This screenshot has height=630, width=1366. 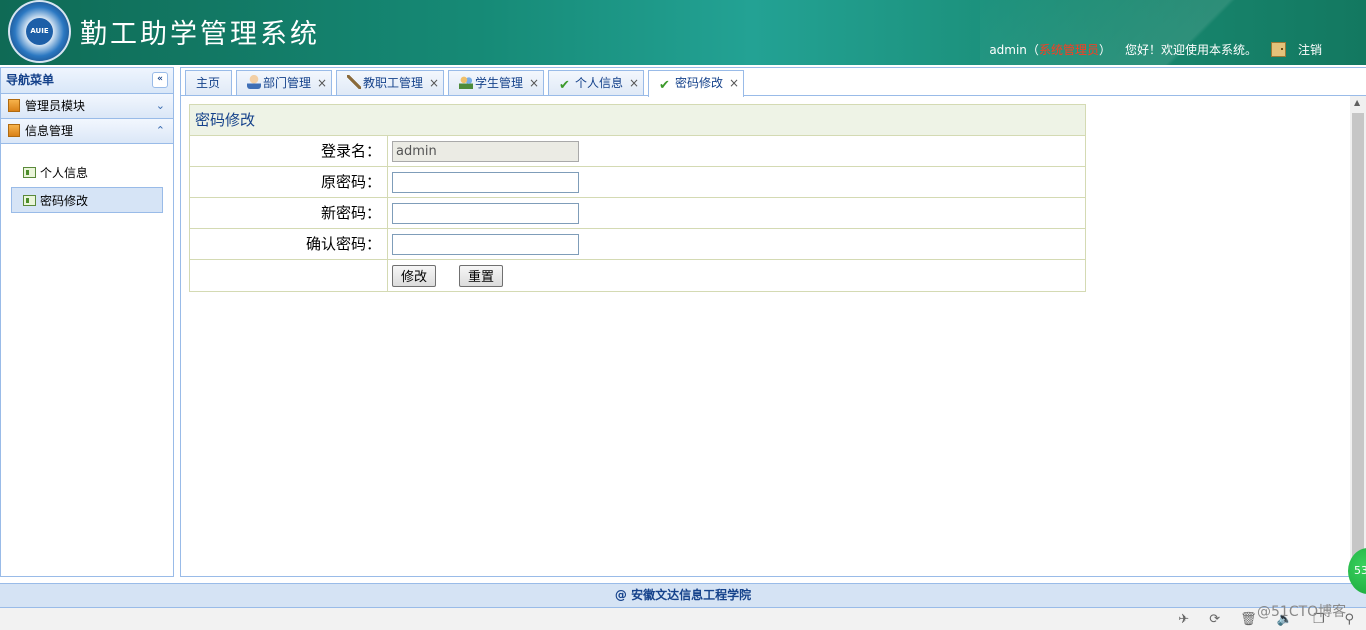 What do you see at coordinates (393, 83) in the screenshot?
I see `tab-label: 教职工管理` at bounding box center [393, 83].